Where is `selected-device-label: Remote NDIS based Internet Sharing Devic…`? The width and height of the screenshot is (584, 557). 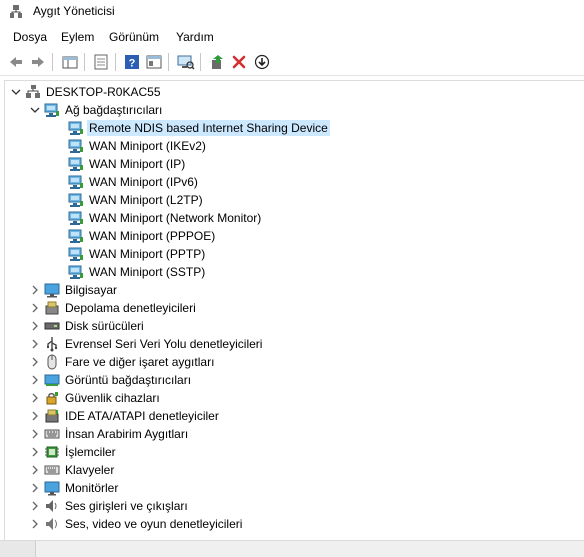 selected-device-label: Remote NDIS based Internet Sharing Devic… is located at coordinates (208, 128).